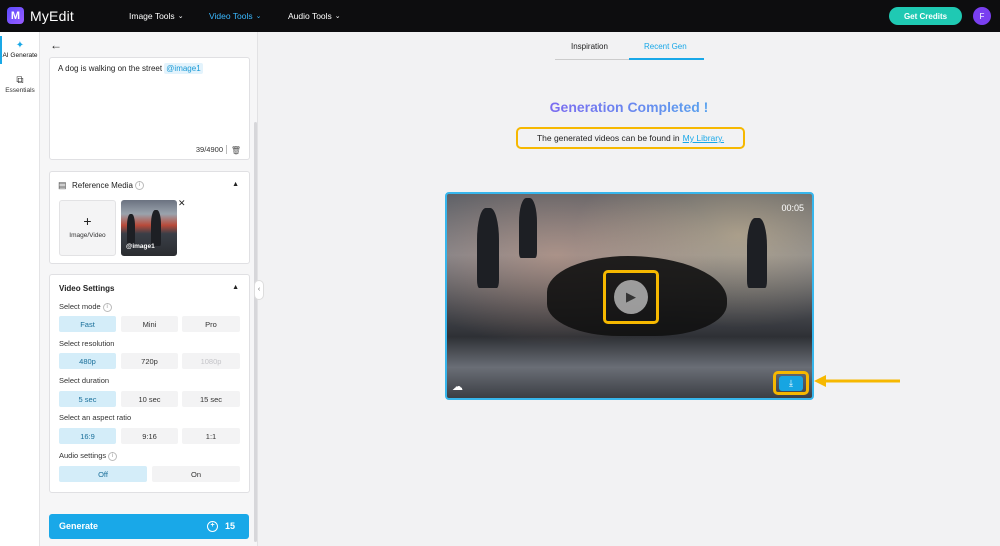 Image resolution: width=1000 pixels, height=546 pixels. What do you see at coordinates (183, 68) in the screenshot?
I see `prompt-image-tag: @image1` at bounding box center [183, 68].